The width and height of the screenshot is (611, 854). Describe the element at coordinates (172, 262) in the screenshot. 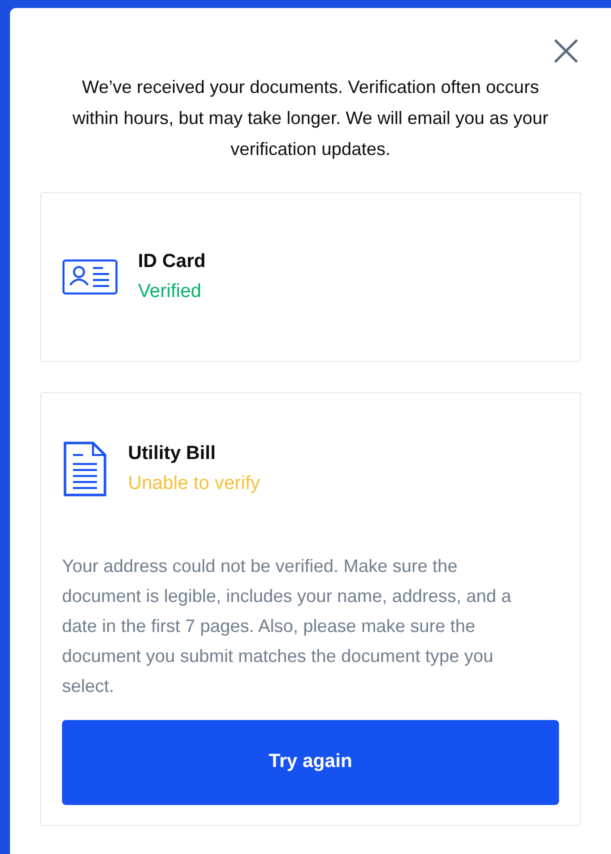

I see `document-title: ID Card` at that location.